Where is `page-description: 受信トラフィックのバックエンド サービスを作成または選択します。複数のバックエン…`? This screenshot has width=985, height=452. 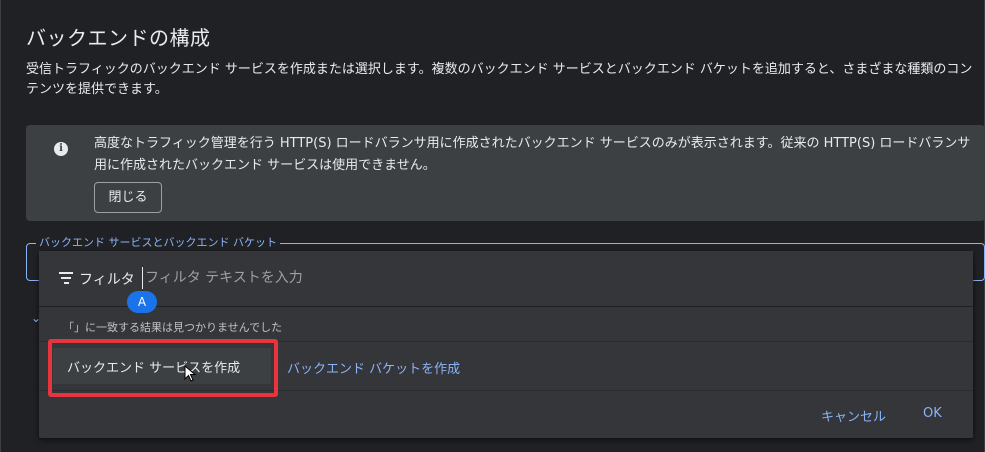
page-description: 受信トラフィックのバックエンド サービスを作成または選択します。複数のバックエン… is located at coordinates (499, 79).